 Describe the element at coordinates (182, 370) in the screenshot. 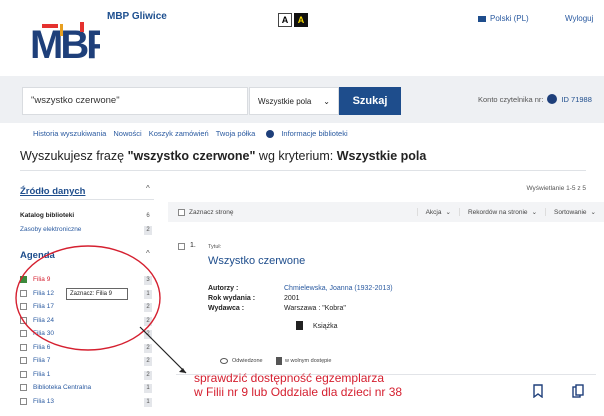

I see `arrow-head-icon` at that location.